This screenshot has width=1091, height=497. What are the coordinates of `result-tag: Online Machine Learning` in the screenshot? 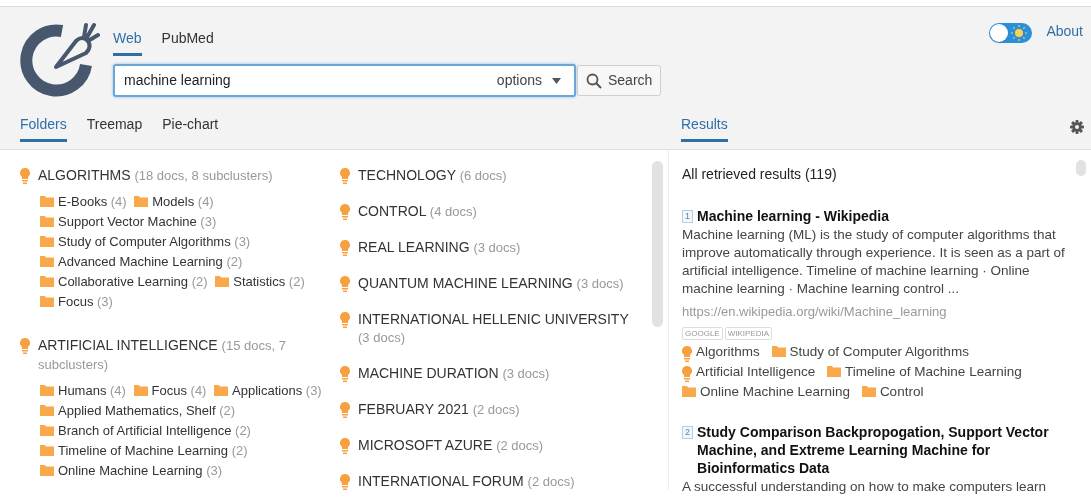 It's located at (766, 391).